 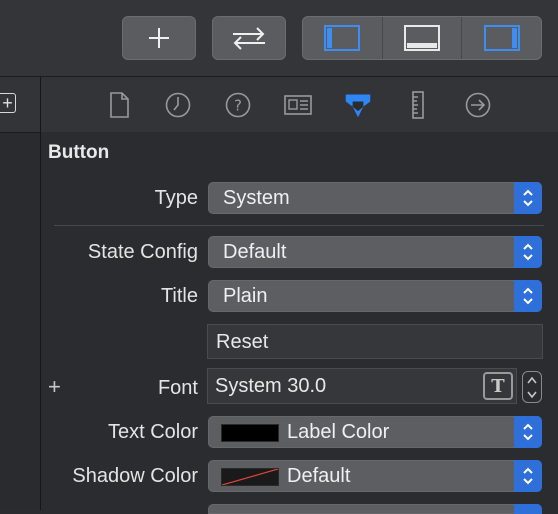 What do you see at coordinates (375, 509) in the screenshot?
I see `next-popup-partial` at bounding box center [375, 509].